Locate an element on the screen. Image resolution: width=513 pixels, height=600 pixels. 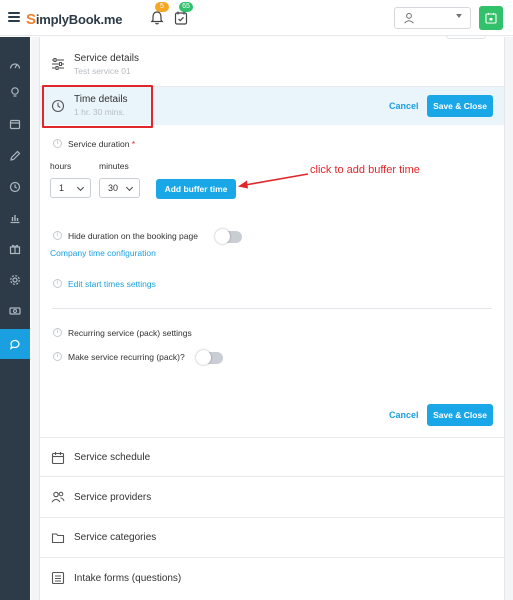
logo: SimplyBook.me is located at coordinates (74, 19).